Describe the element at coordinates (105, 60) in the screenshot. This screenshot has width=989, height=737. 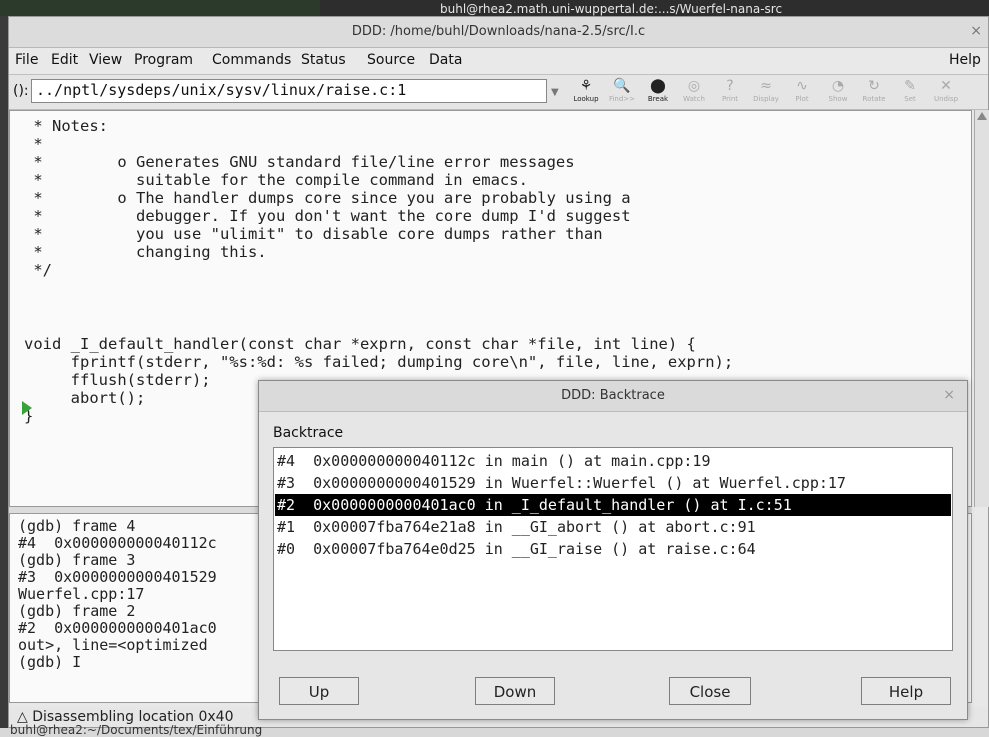
I see `menu-view: View` at that location.